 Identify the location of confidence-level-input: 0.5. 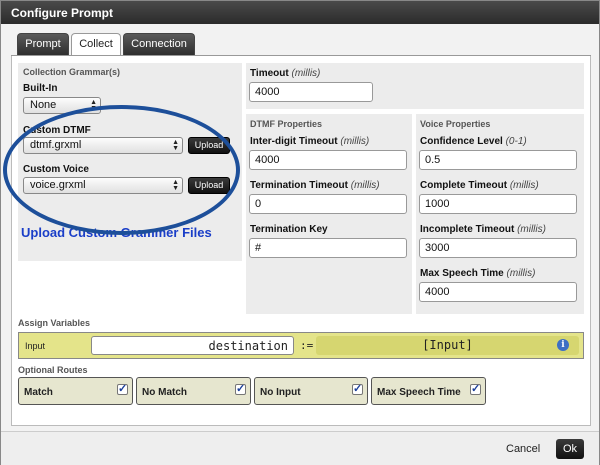
(498, 160).